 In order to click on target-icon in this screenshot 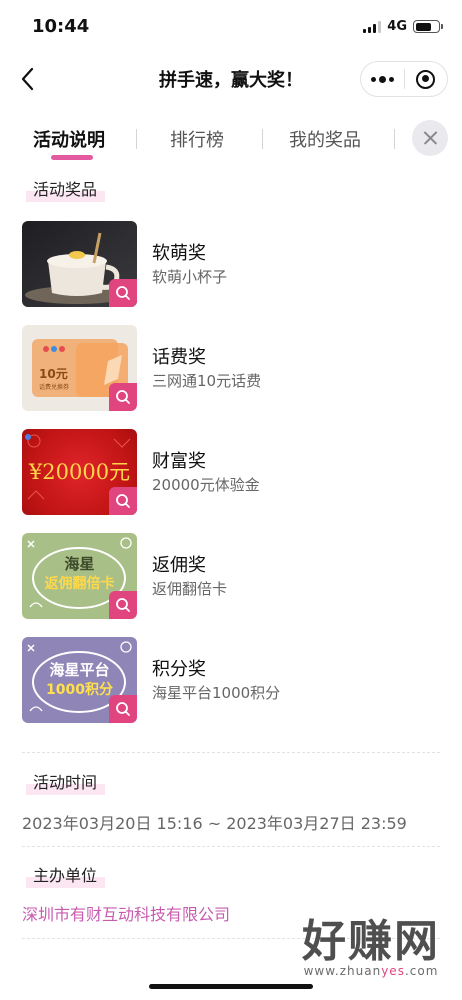, I will do `click(426, 79)`.